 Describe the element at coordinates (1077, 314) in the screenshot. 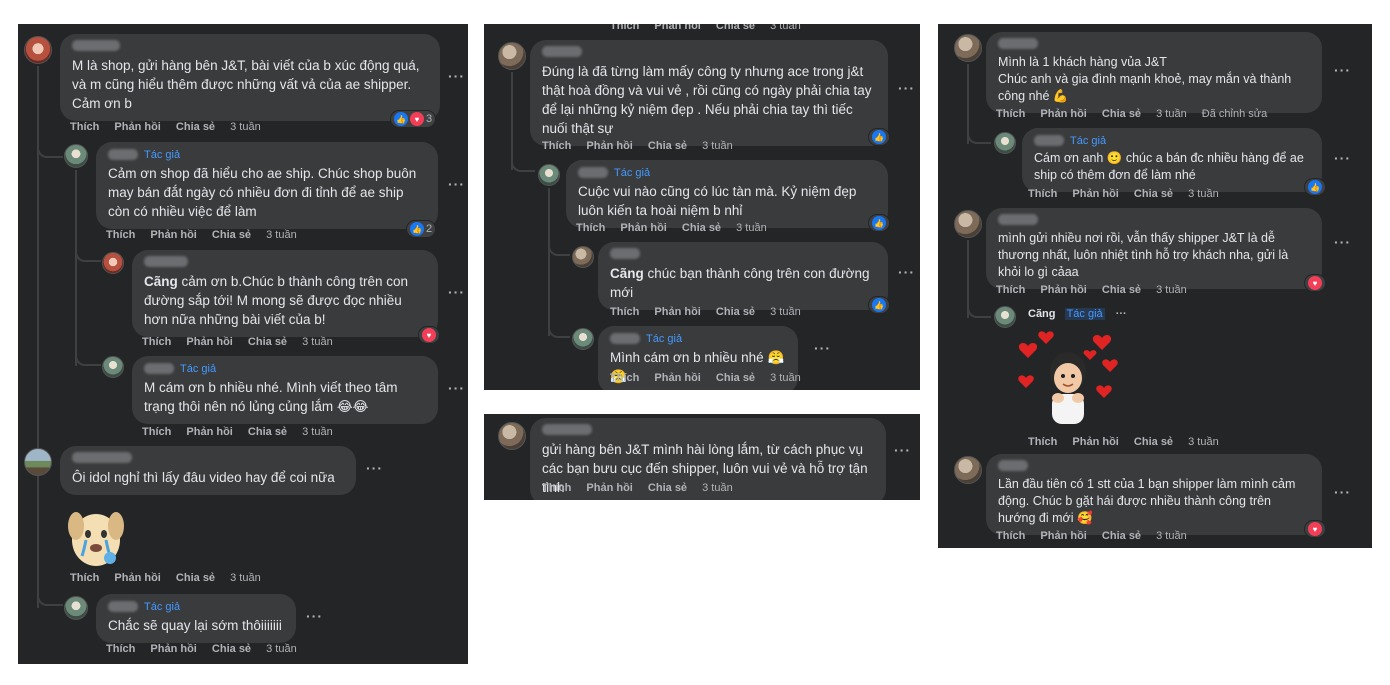

I see `reply-header: Cãng Tác giả ···` at that location.